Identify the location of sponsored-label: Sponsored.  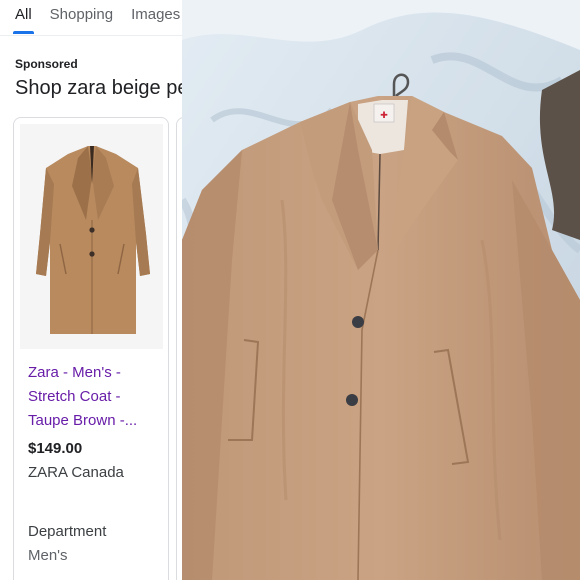
(46, 64).